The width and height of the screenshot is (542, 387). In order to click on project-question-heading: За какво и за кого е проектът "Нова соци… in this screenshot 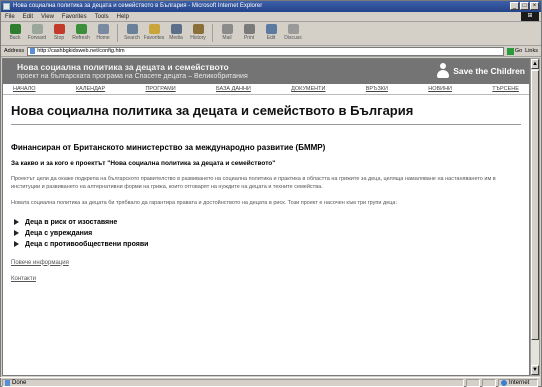, I will do `click(143, 163)`.